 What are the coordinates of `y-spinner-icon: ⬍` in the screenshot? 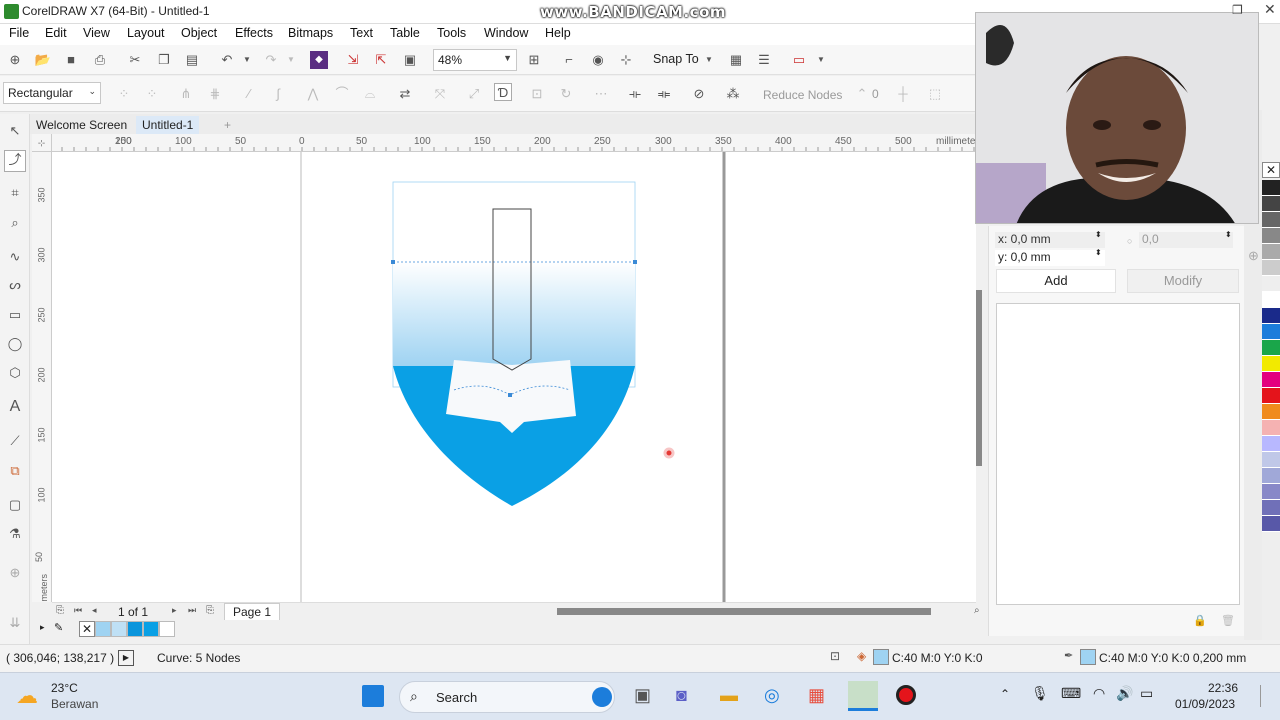 It's located at (1098, 252).